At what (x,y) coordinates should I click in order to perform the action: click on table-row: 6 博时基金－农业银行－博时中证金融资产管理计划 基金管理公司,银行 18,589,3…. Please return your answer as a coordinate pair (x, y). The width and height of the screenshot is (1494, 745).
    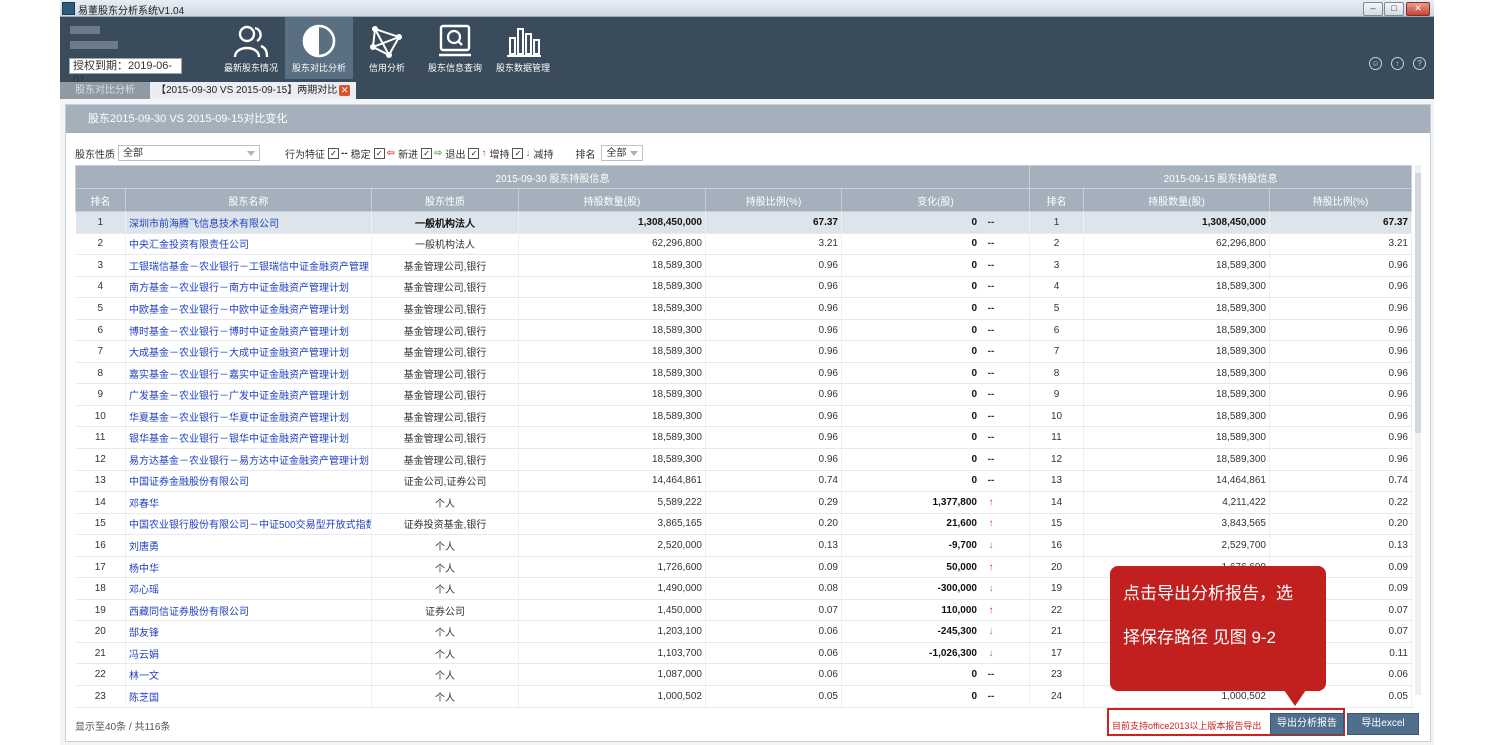
    Looking at the image, I should click on (743, 330).